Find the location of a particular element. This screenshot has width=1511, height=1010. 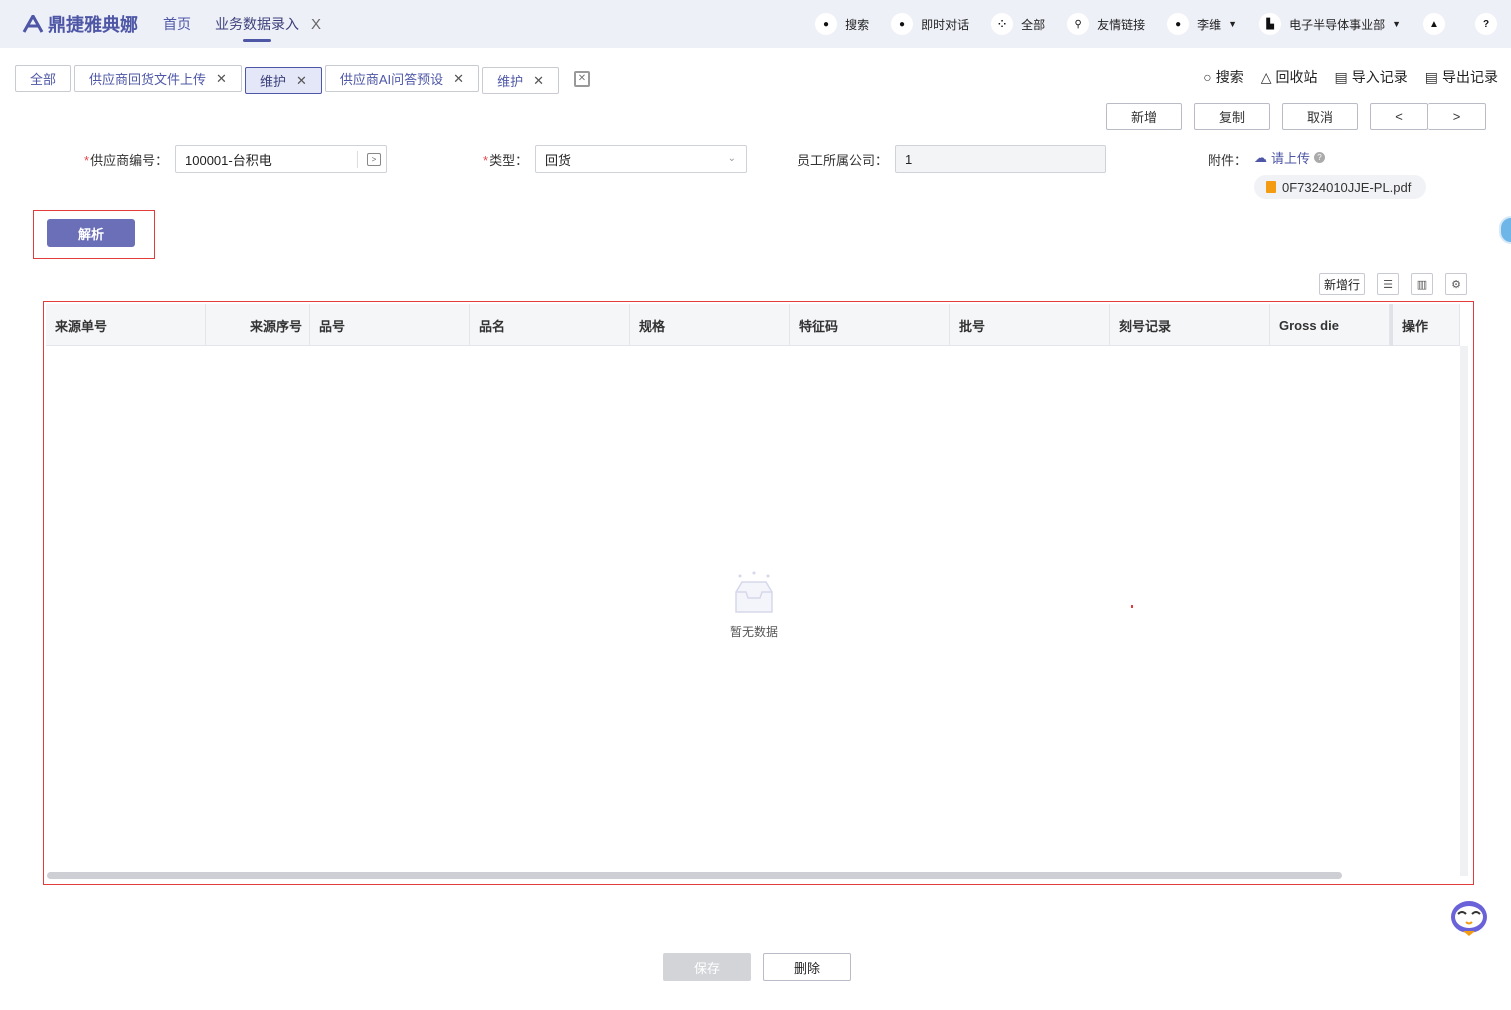

top-search: ● 搜索 is located at coordinates (842, 24).